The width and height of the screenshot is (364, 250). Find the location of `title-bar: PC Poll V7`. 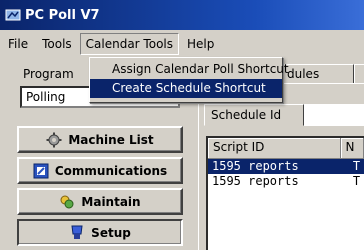

title-bar: PC Poll V7 is located at coordinates (182, 15).